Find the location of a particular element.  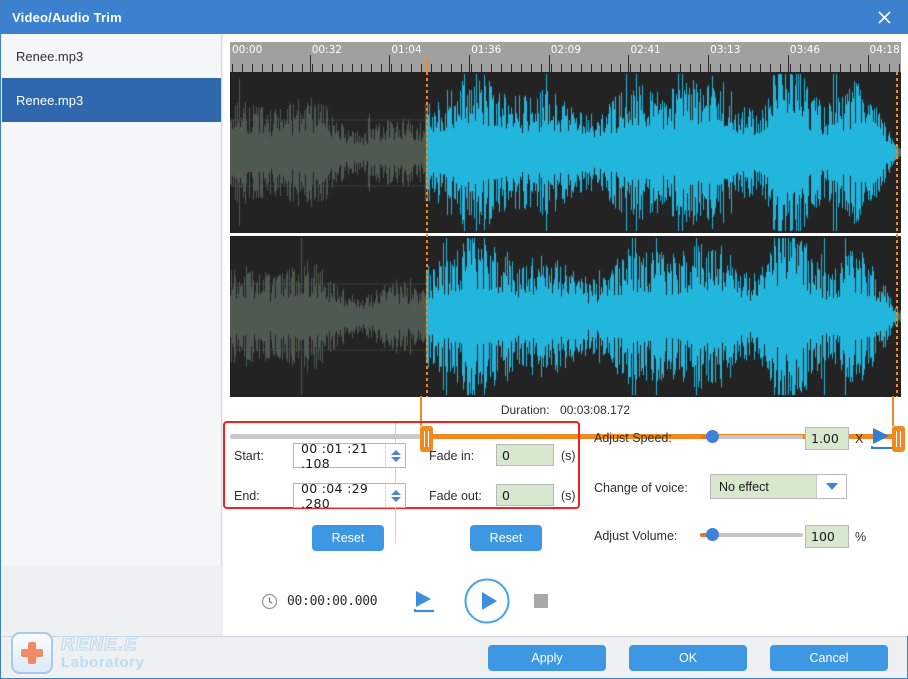

change-of-voice-select: No effect is located at coordinates (778, 486).